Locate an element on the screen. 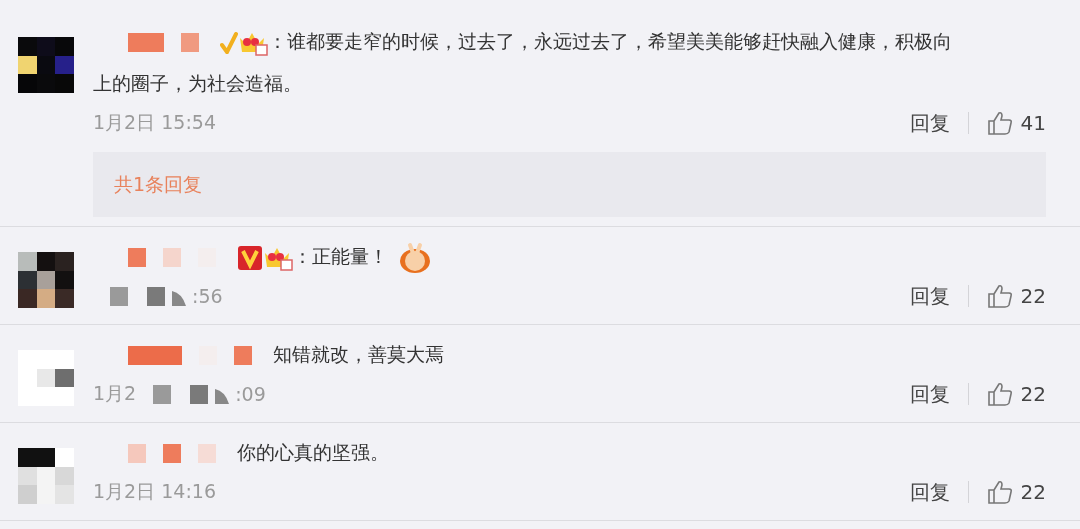  checkmark-icon is located at coordinates (229, 42).